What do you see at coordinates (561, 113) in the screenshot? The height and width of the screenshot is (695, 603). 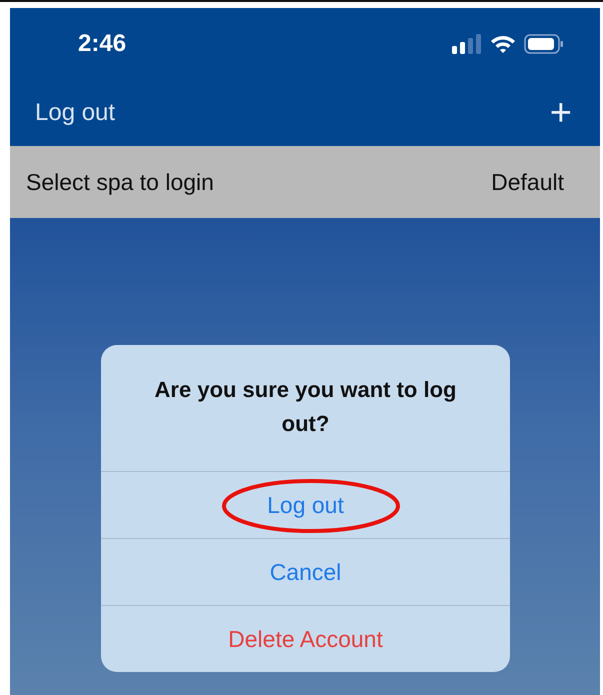 I see `add-button: +` at bounding box center [561, 113].